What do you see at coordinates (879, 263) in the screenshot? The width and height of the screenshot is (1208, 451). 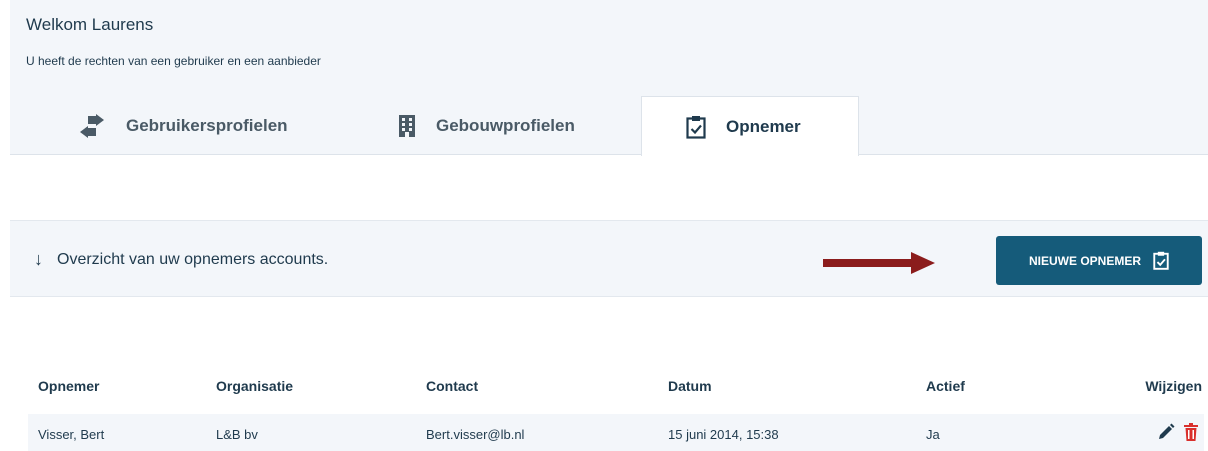 I see `annotation-arrow-icon` at bounding box center [879, 263].